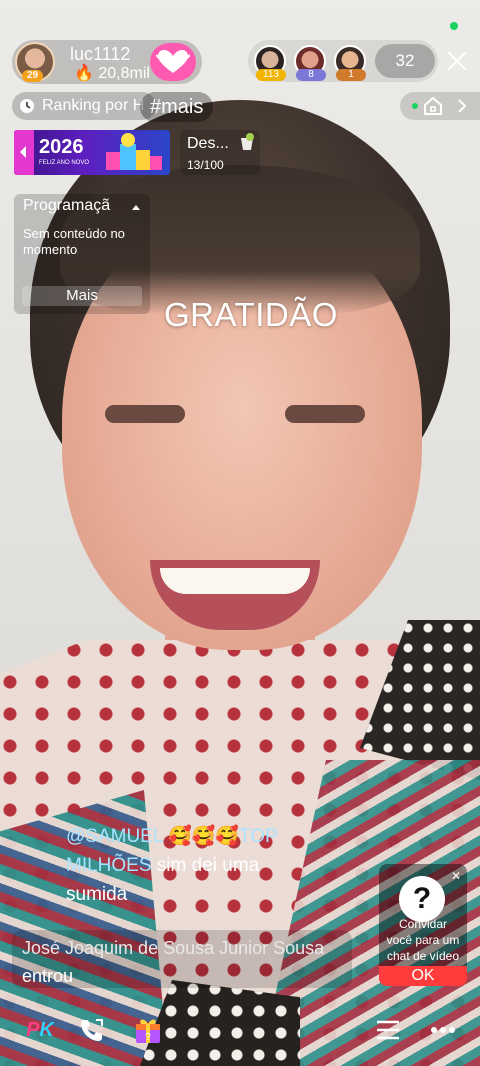 The image size is (480, 1066). I want to click on phone-icon, so click(92, 1030).